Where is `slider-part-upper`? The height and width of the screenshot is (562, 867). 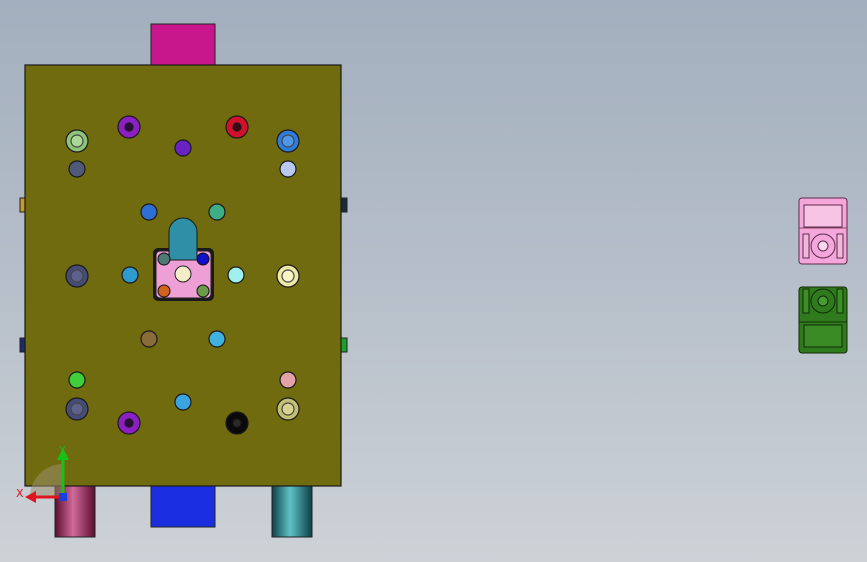 slider-part-upper is located at coordinates (823, 231).